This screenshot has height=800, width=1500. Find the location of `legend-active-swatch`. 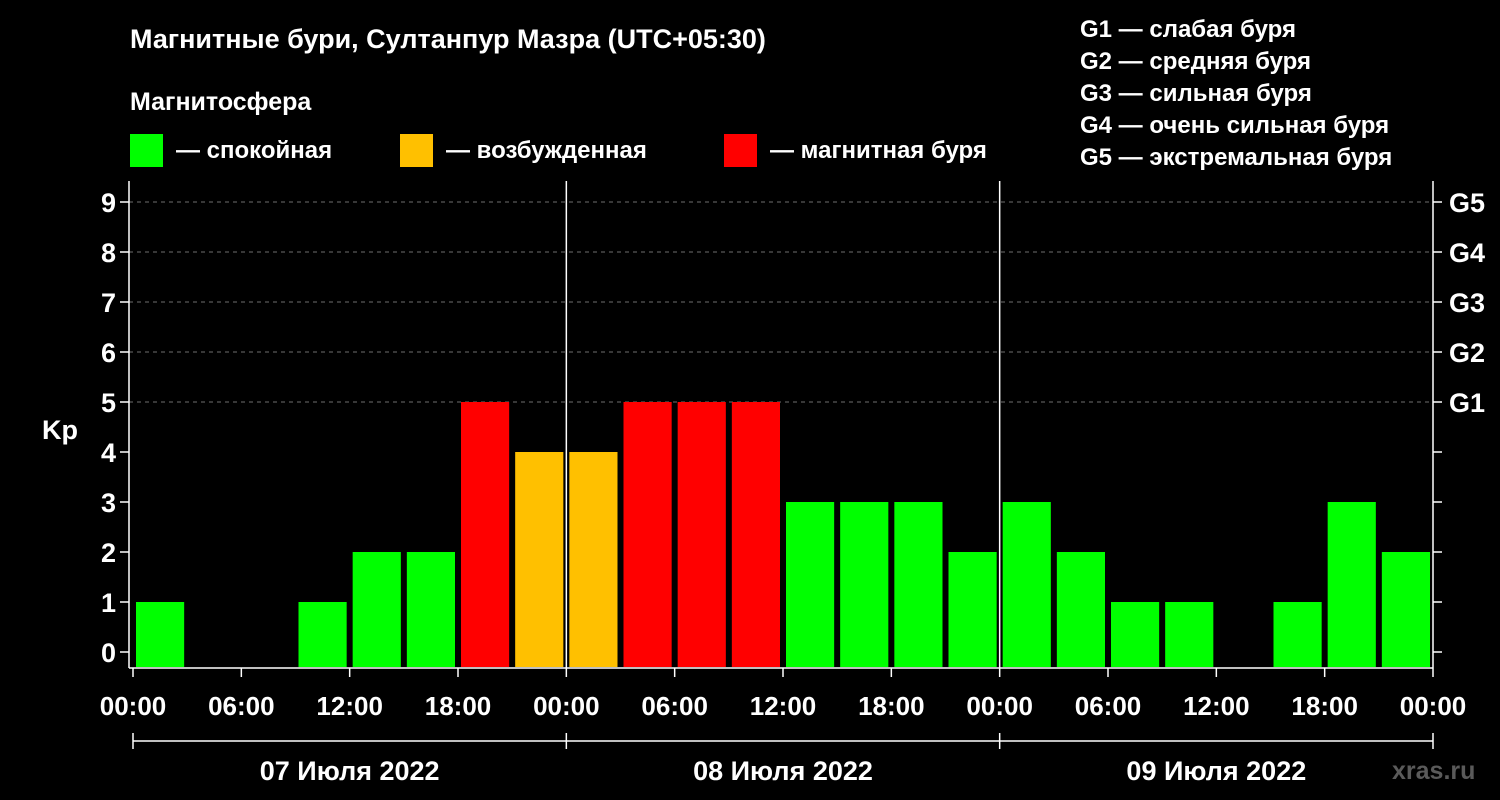

legend-active-swatch is located at coordinates (416, 150).